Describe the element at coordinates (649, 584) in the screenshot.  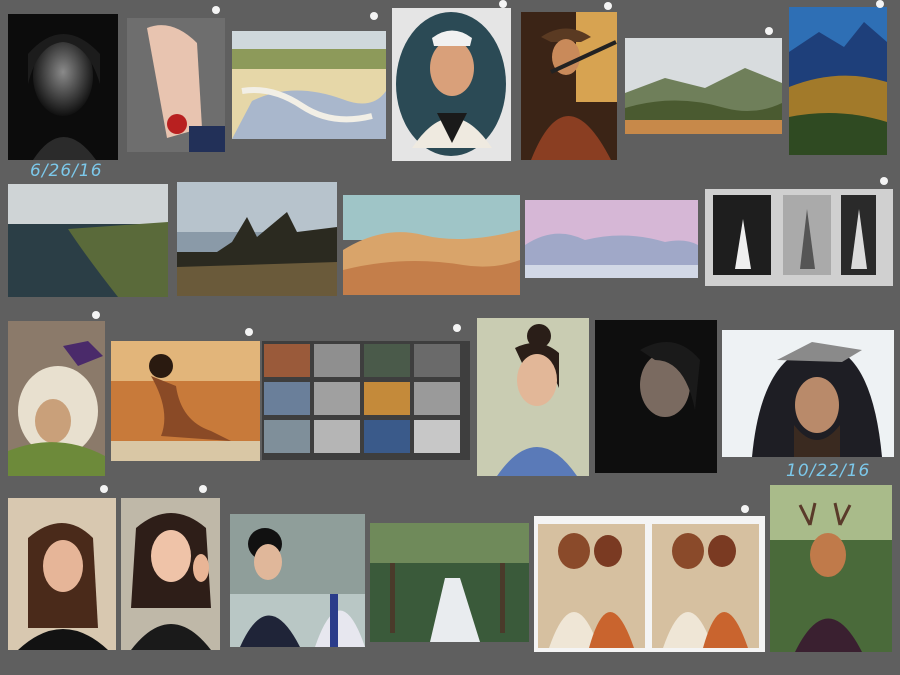
I see `painting-two-women-golfers` at that location.